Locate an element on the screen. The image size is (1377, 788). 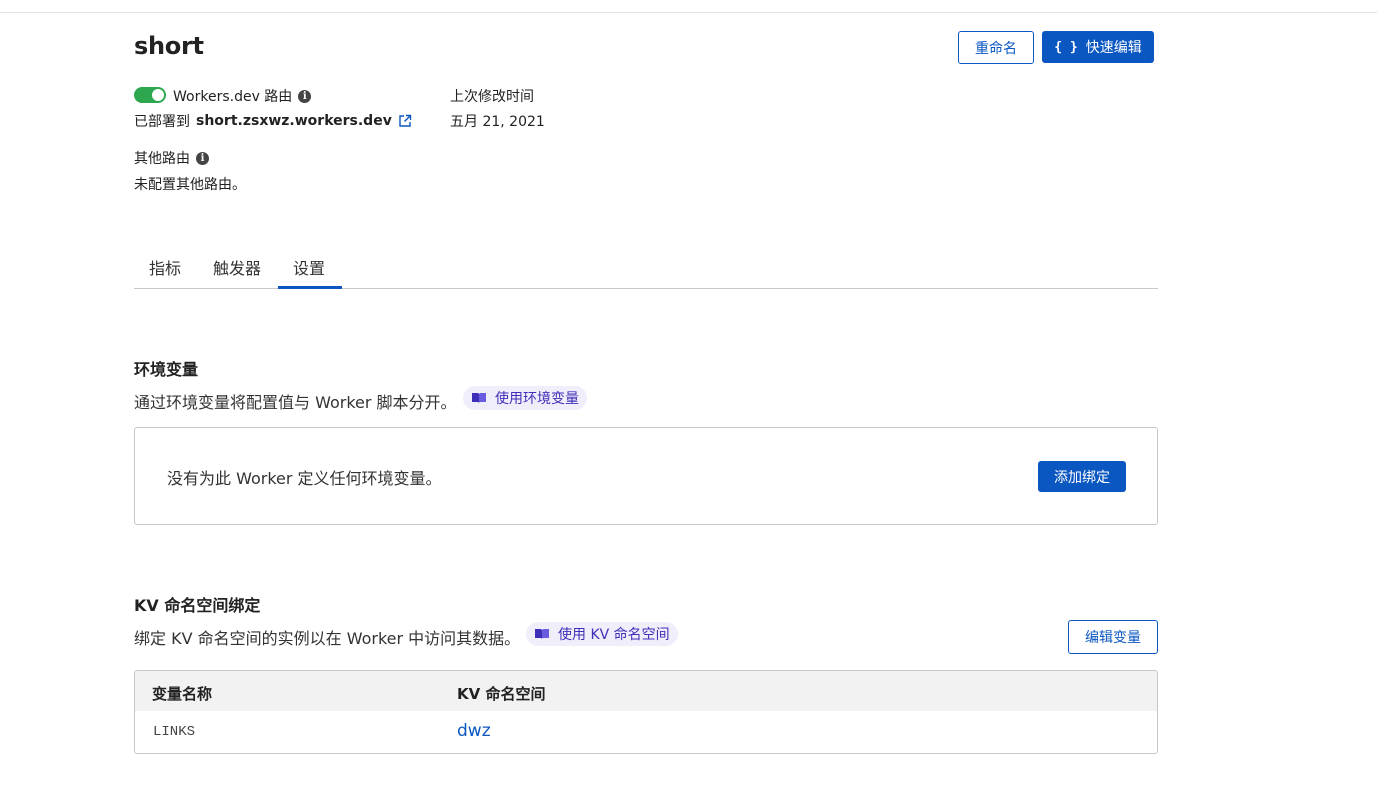
quick-edit-label: 快速编辑 is located at coordinates (1113, 48).